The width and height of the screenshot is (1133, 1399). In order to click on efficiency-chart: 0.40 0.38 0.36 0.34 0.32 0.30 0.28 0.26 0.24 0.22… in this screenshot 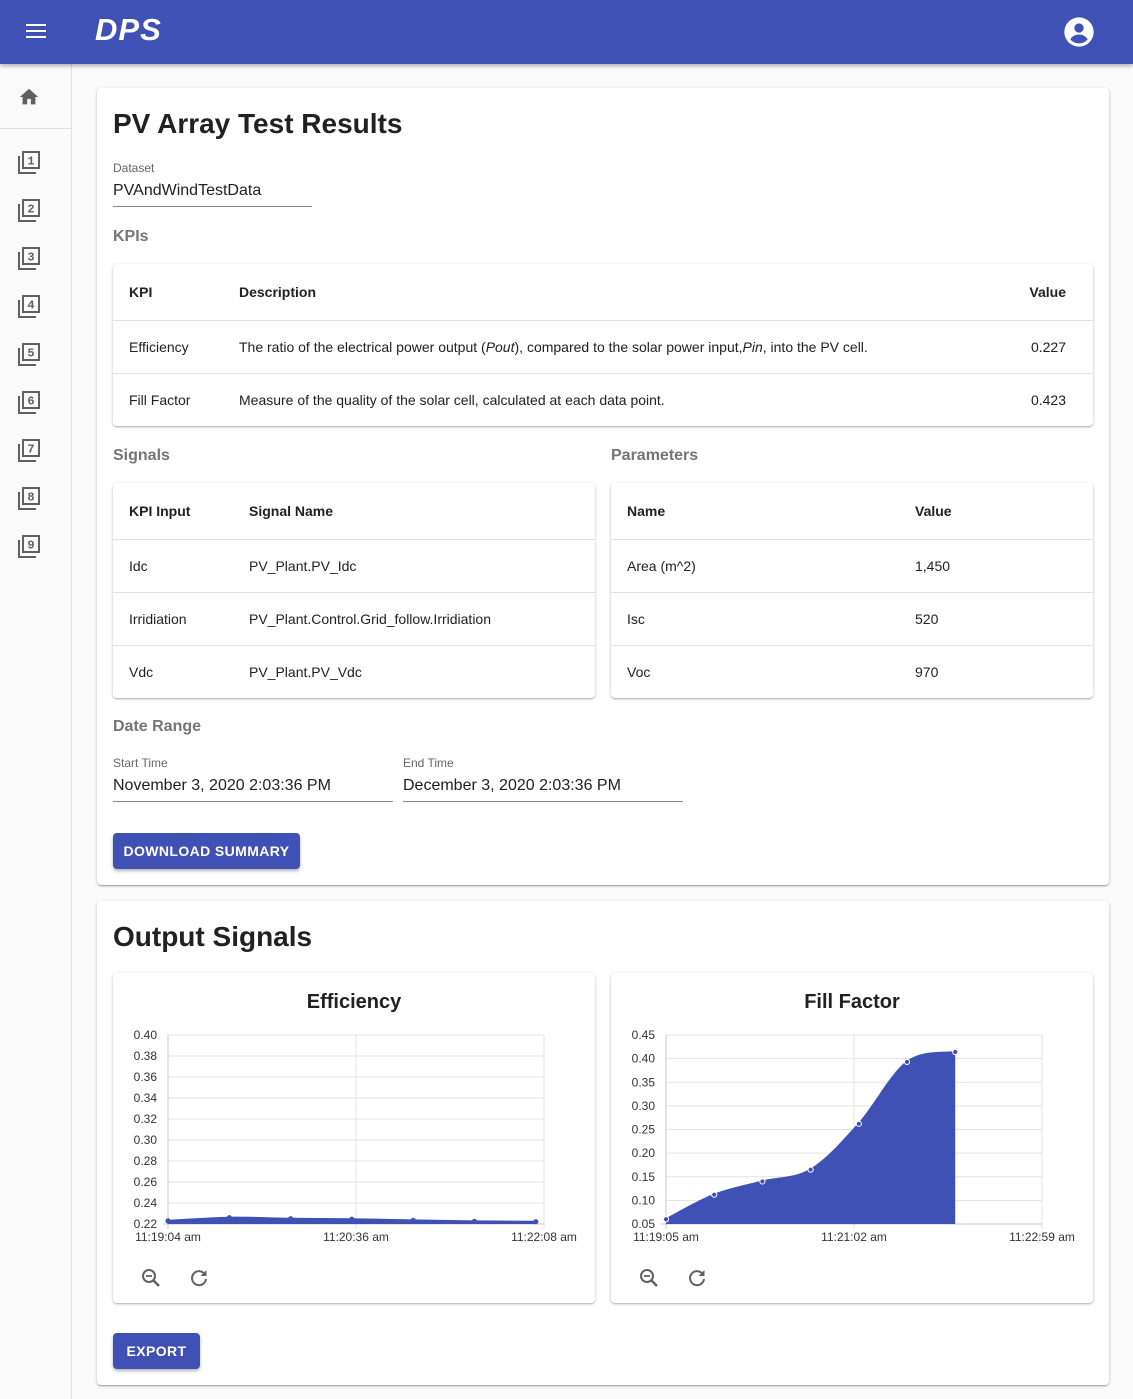, I will do `click(354, 1118)`.